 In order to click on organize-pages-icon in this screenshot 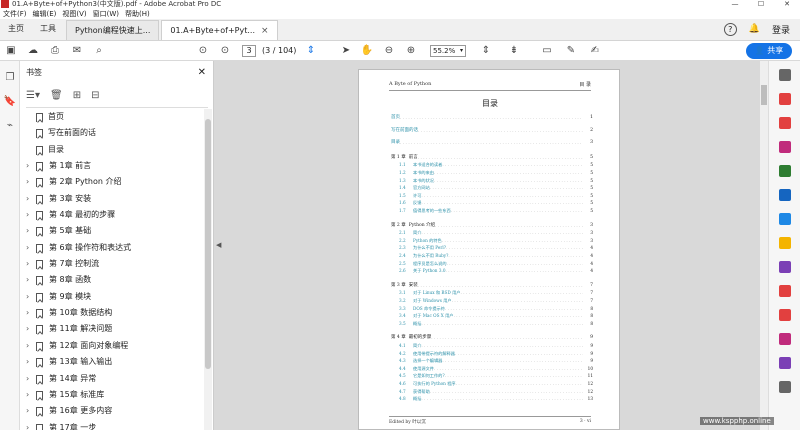, I will do `click(785, 219)`.